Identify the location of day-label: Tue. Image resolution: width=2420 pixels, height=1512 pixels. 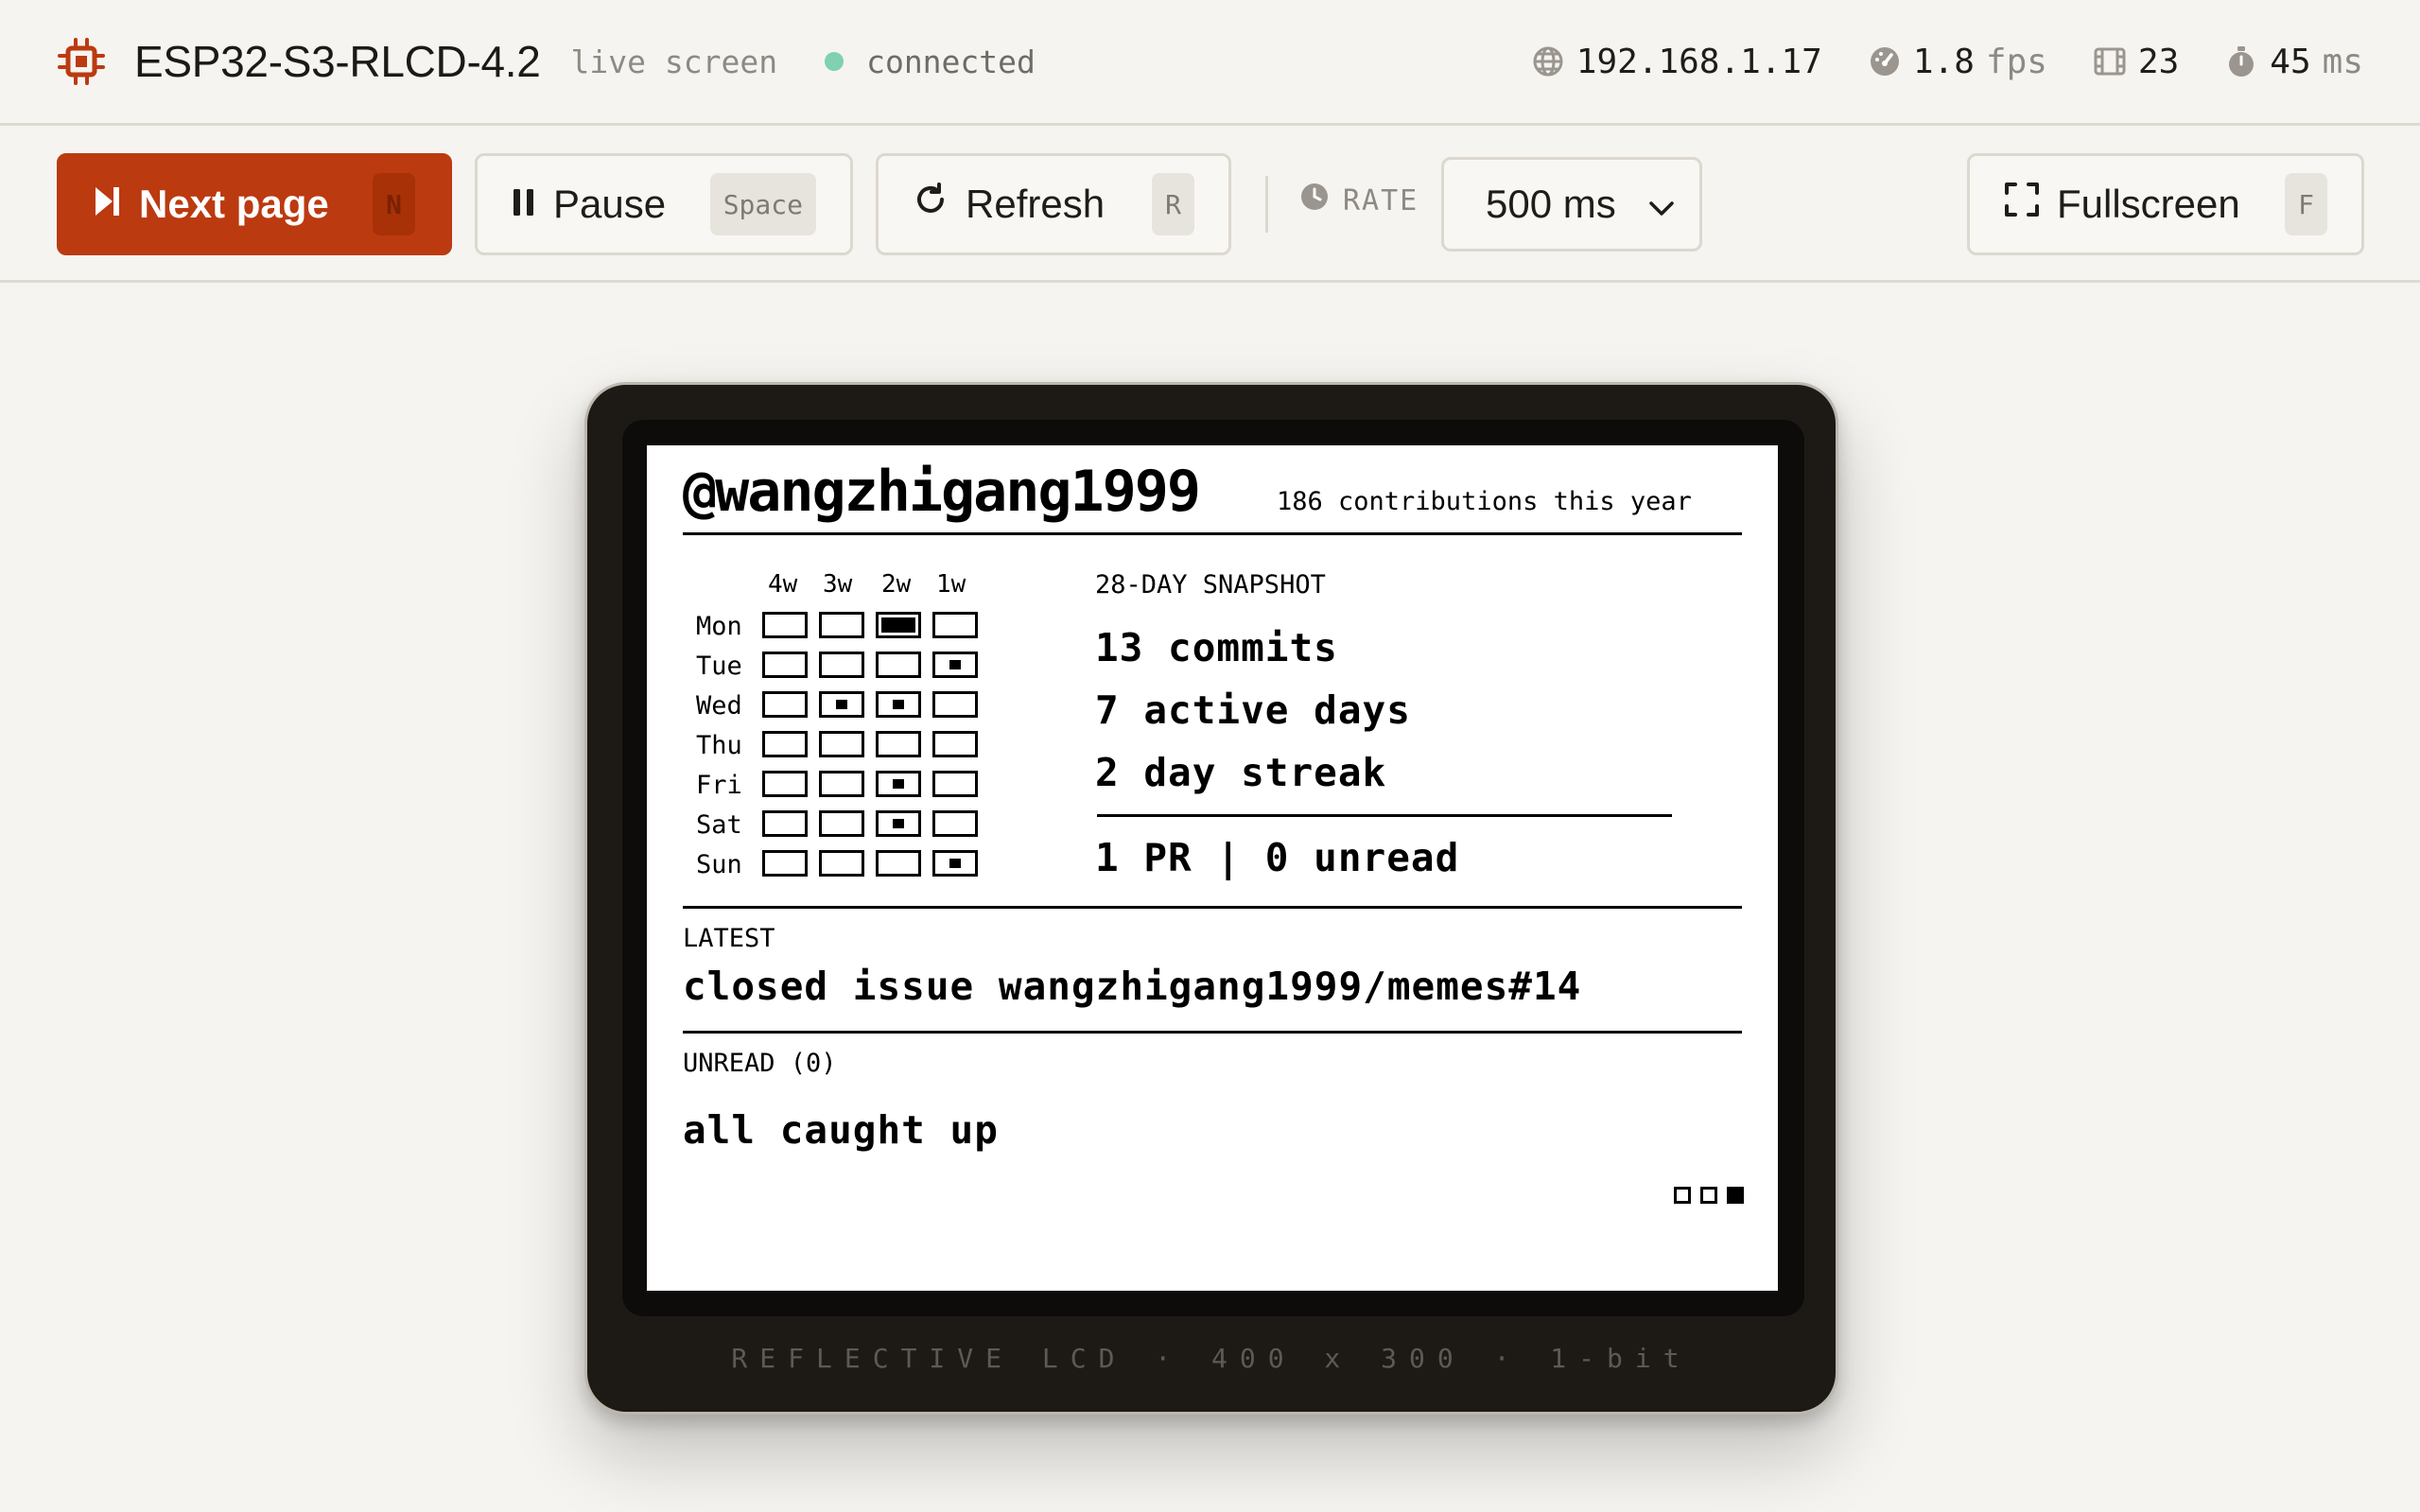
(719, 666).